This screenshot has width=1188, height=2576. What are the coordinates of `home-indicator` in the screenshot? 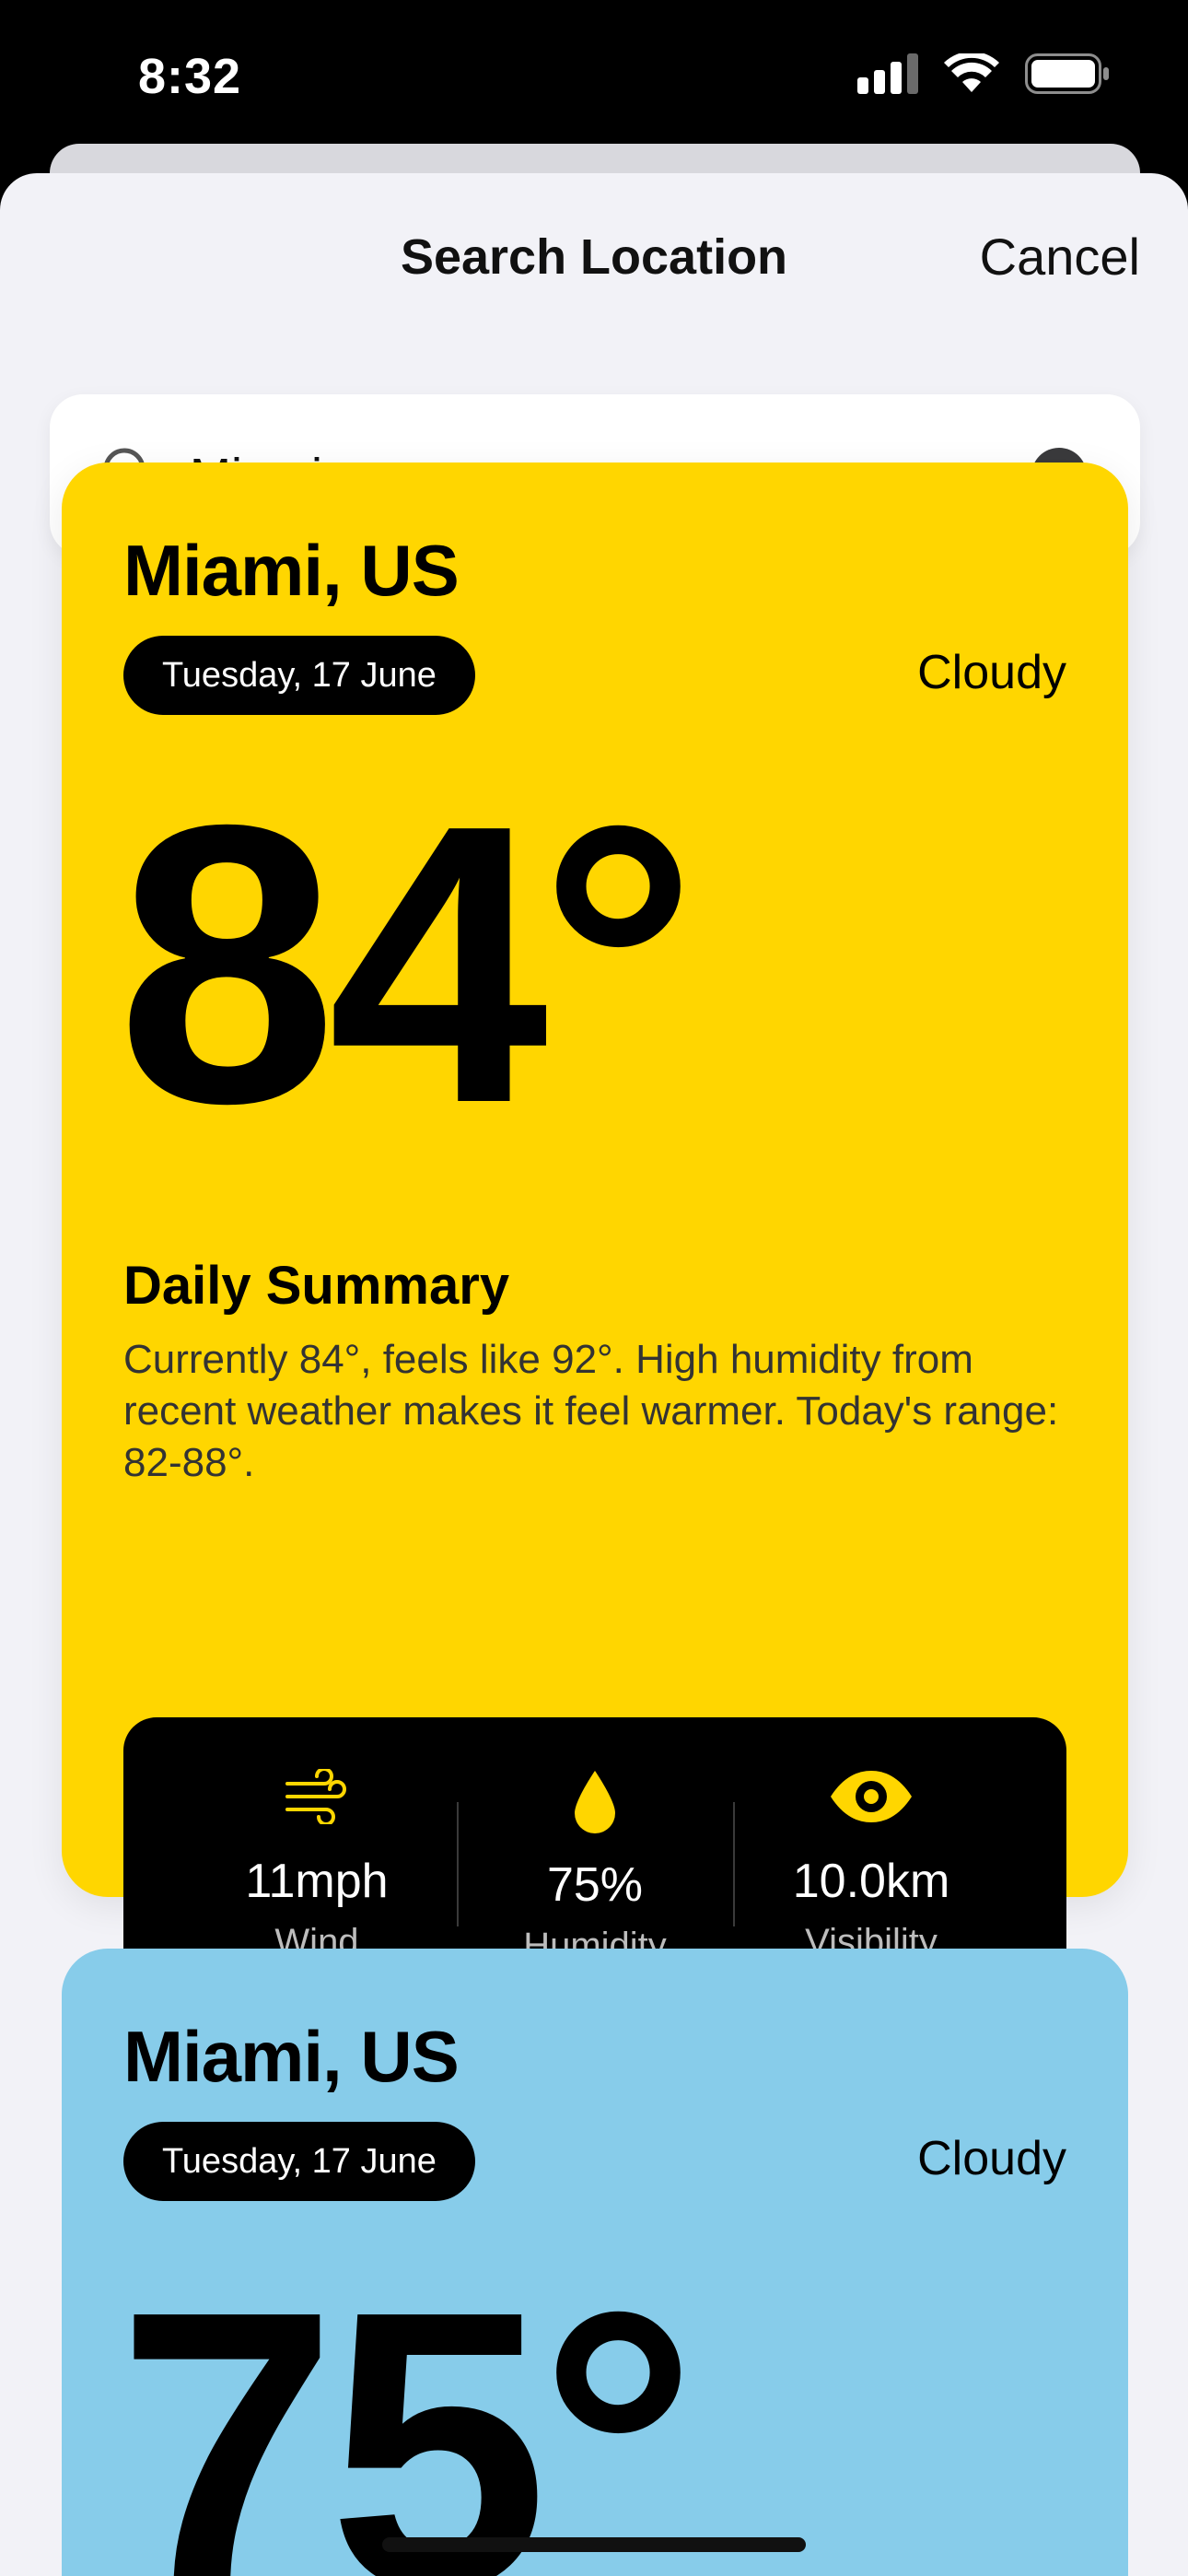 It's located at (594, 2544).